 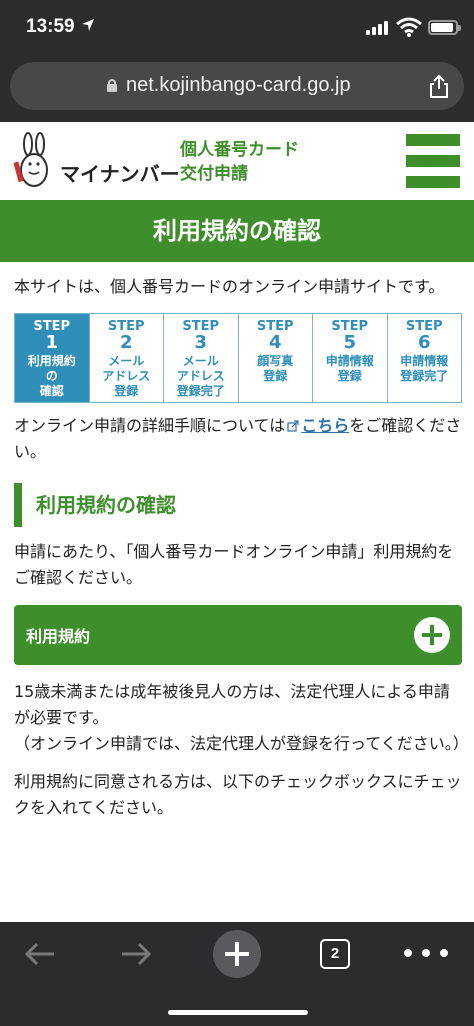 I want to click on step-name: 利用規約の確認, so click(x=51, y=376).